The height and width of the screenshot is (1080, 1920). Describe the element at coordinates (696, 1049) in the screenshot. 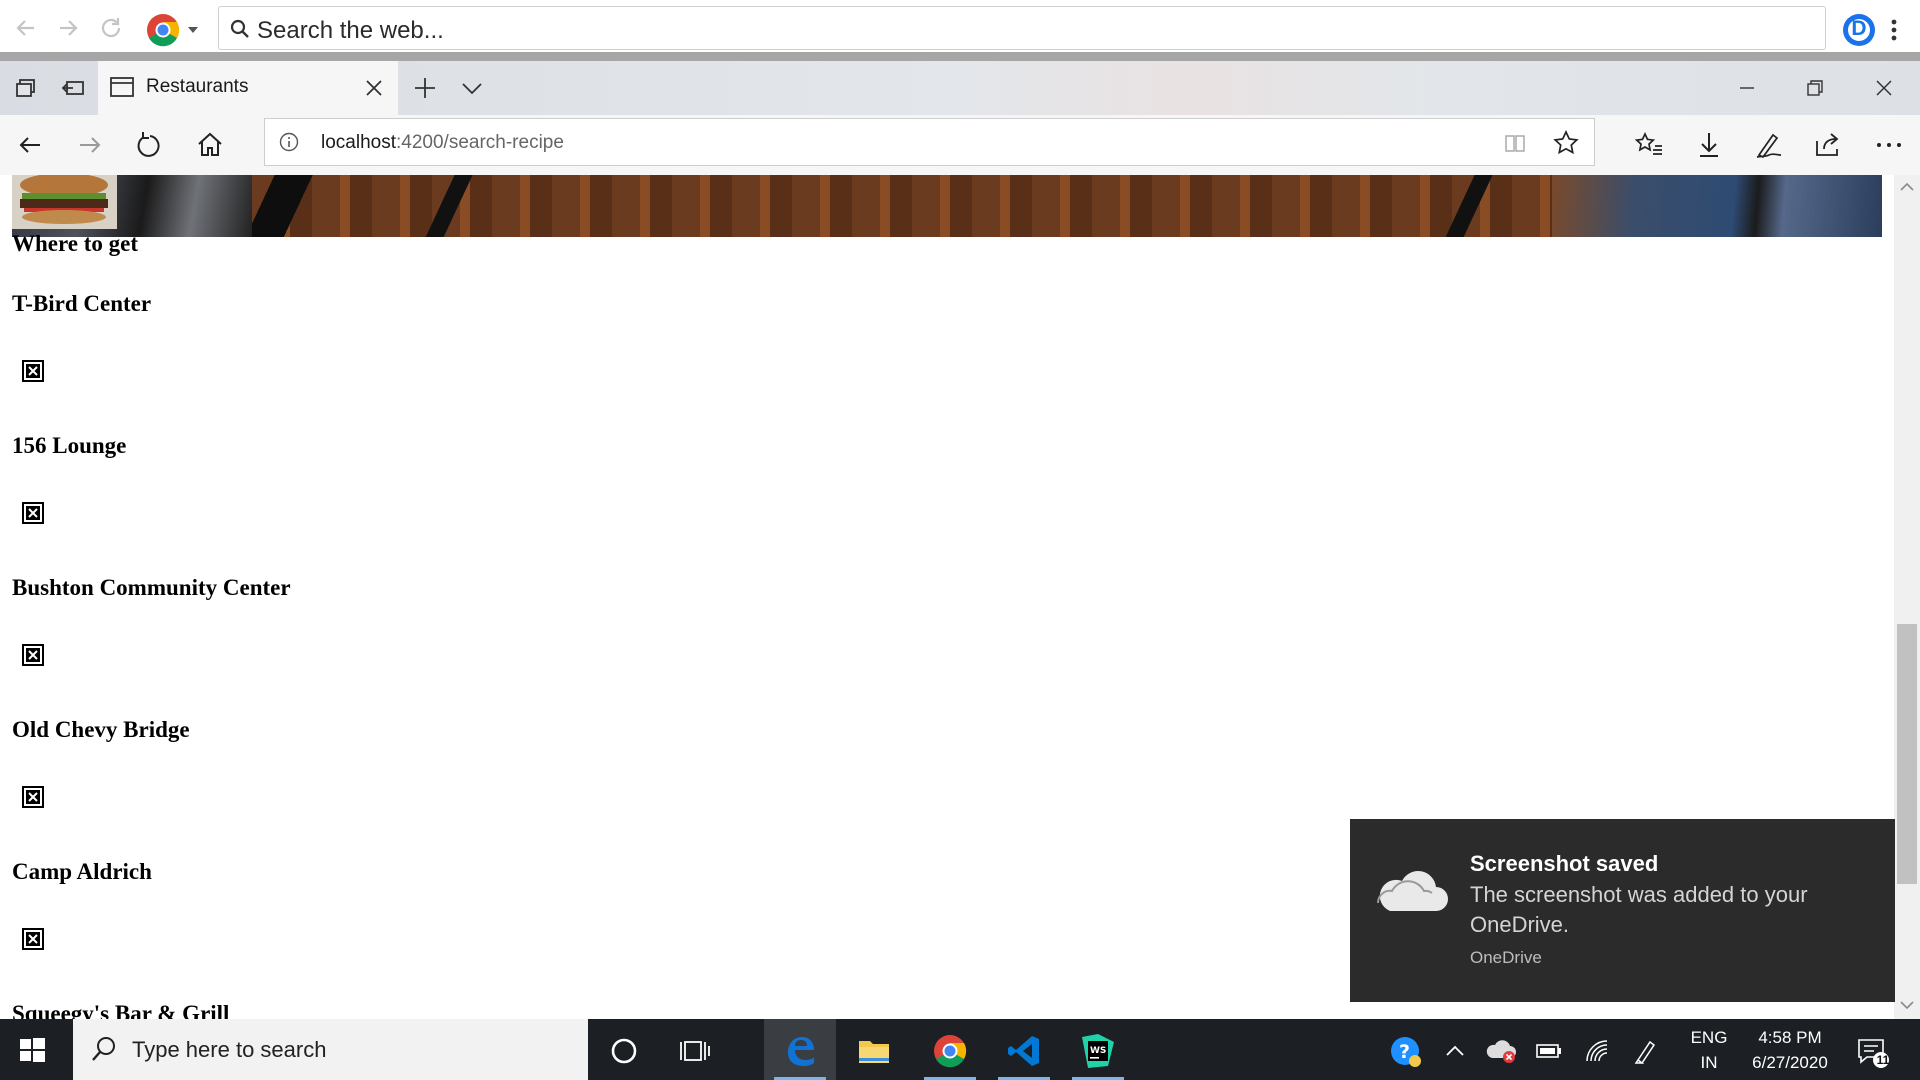

I see `task-view-icon` at that location.